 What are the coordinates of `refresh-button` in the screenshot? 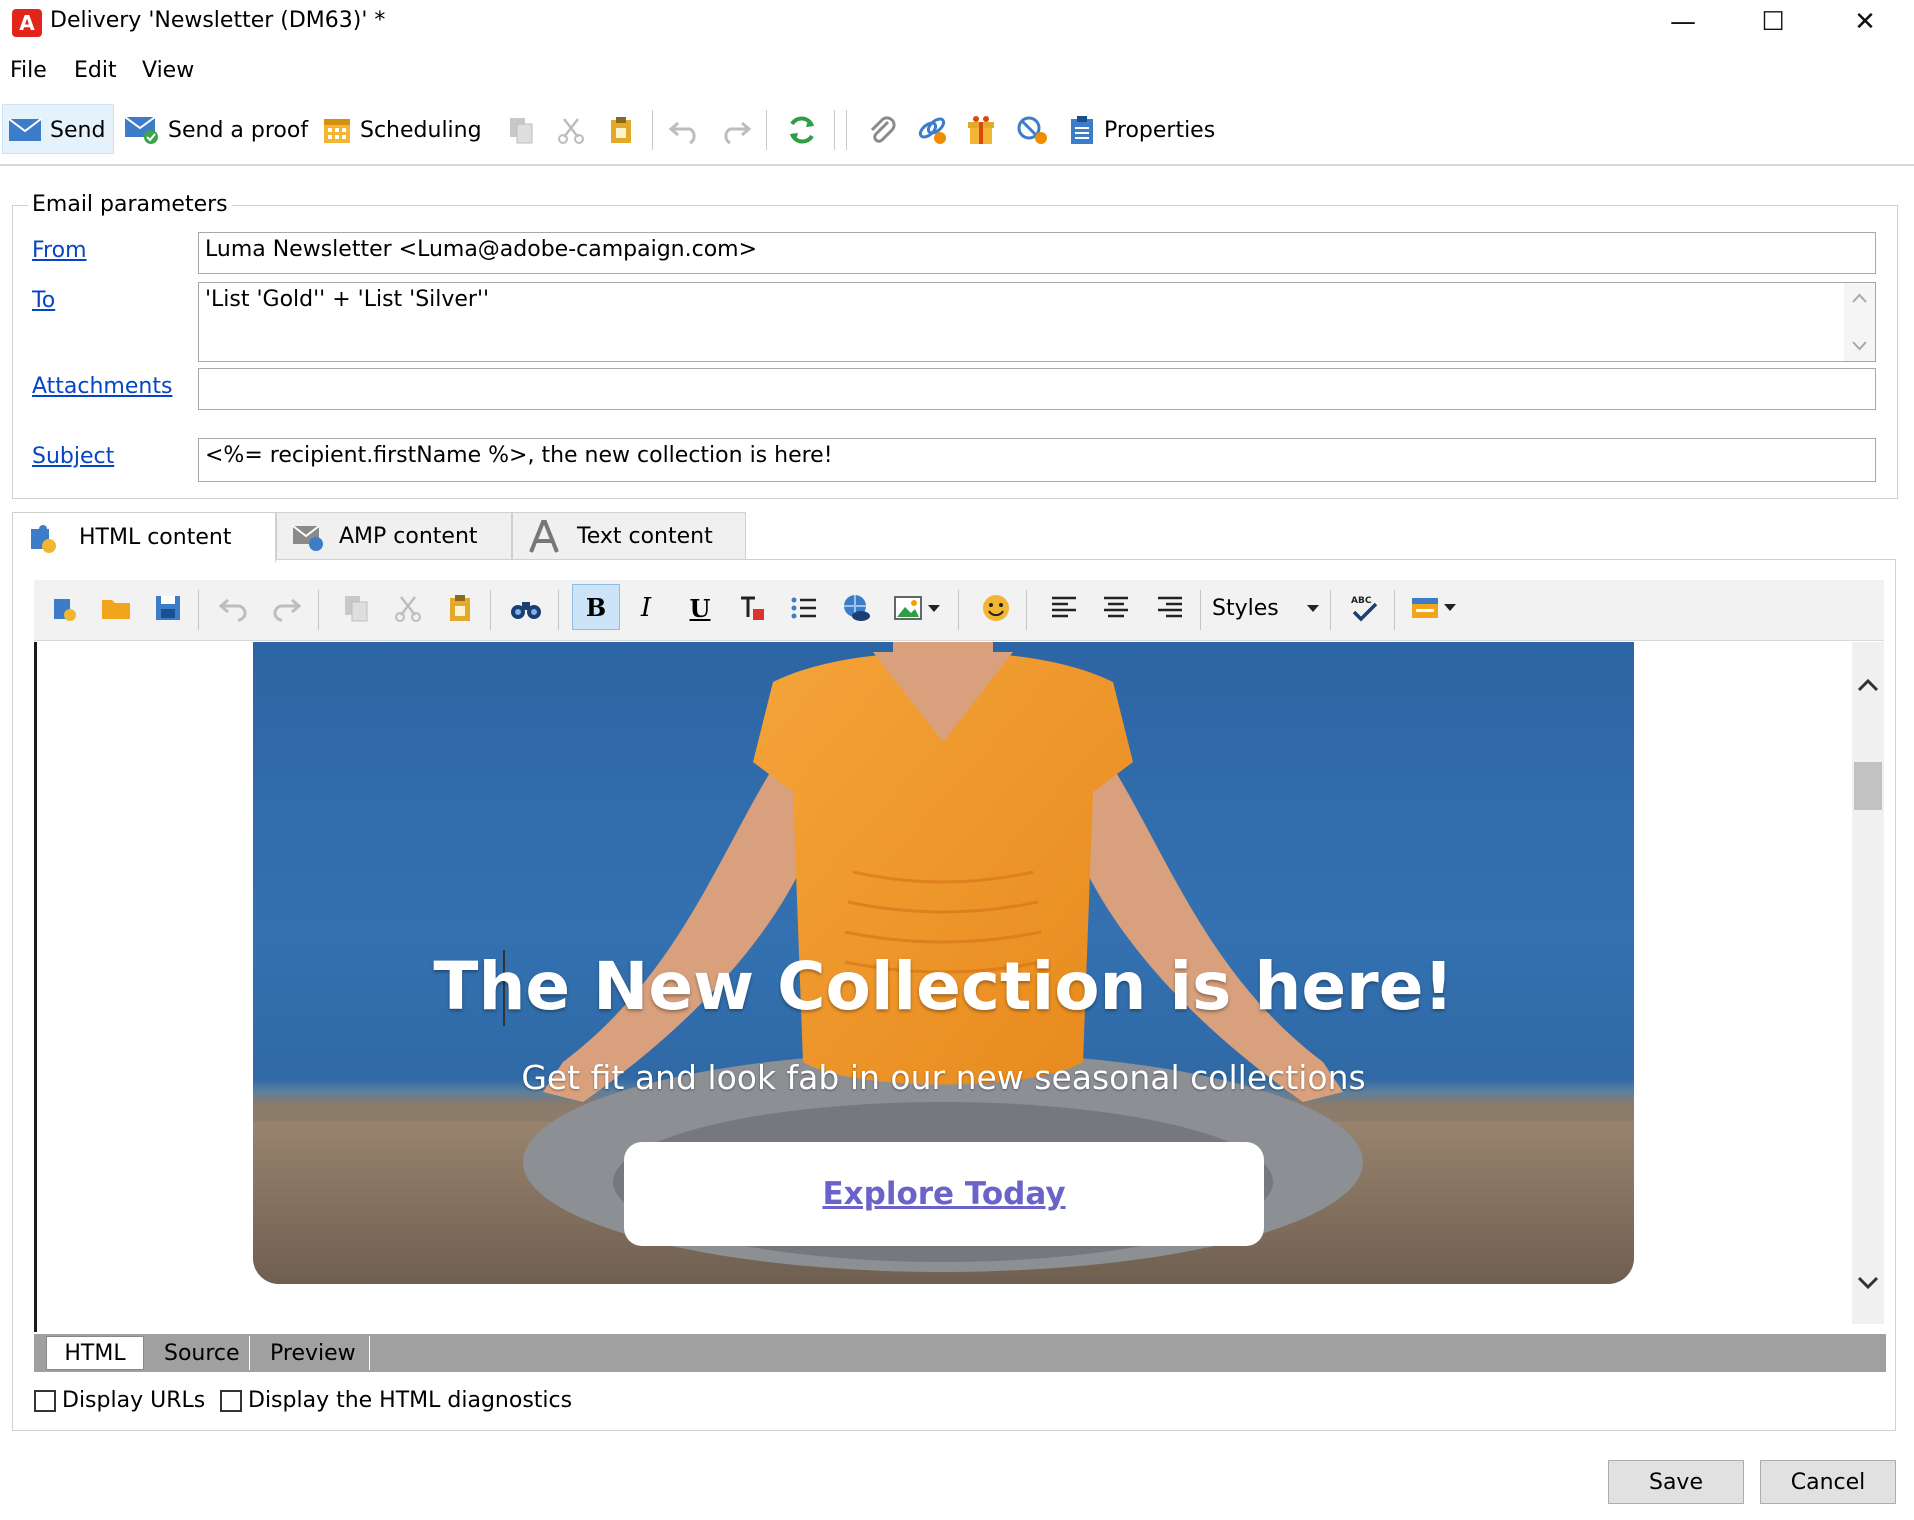 It's located at (806, 130).